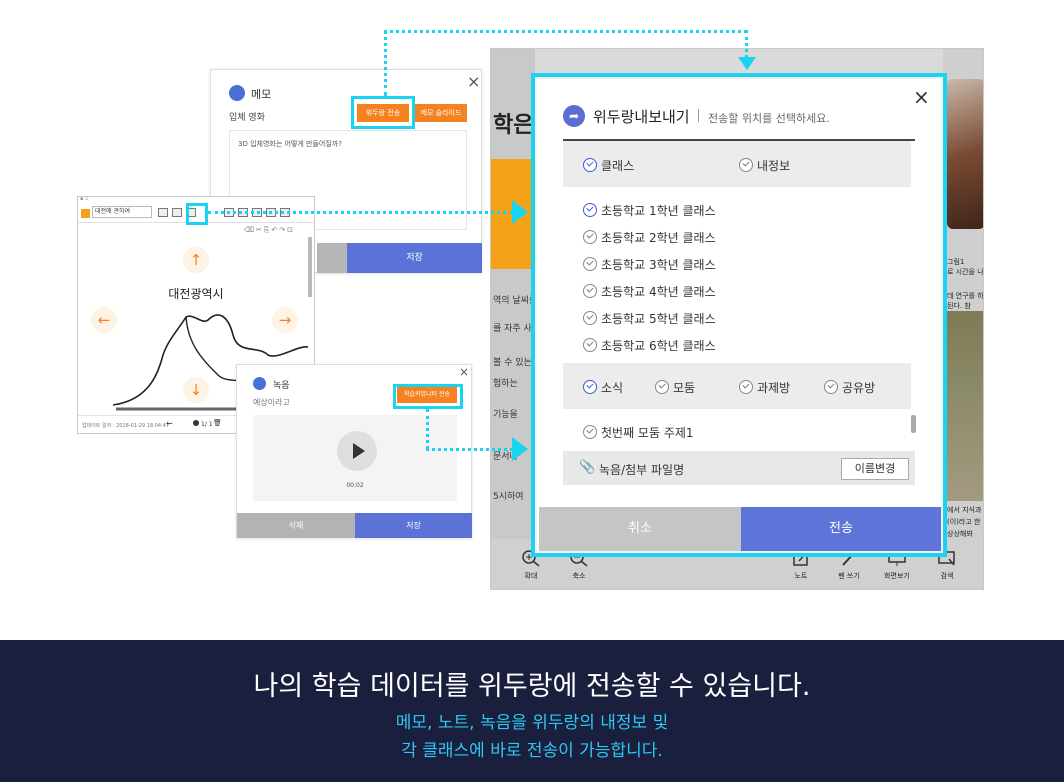 The image size is (1064, 782). What do you see at coordinates (441, 113) in the screenshot?
I see `memo-slide-button: 메모 슬라이드` at bounding box center [441, 113].